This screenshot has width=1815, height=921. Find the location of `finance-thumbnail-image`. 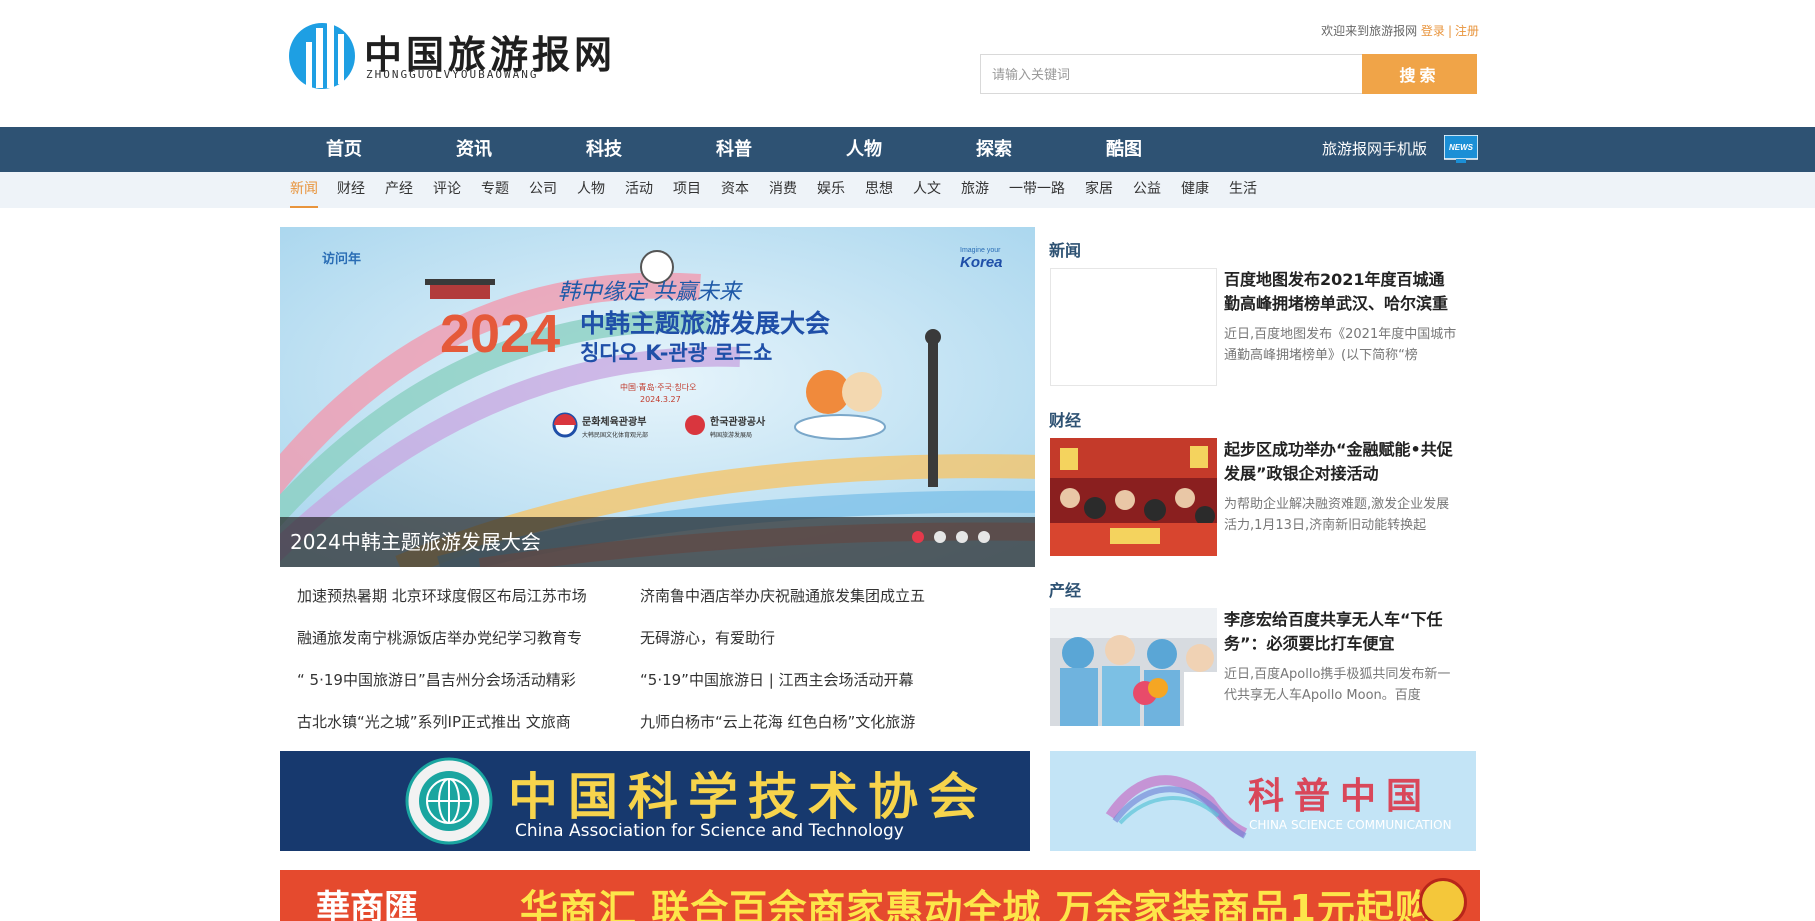

finance-thumbnail-image is located at coordinates (1133, 497).